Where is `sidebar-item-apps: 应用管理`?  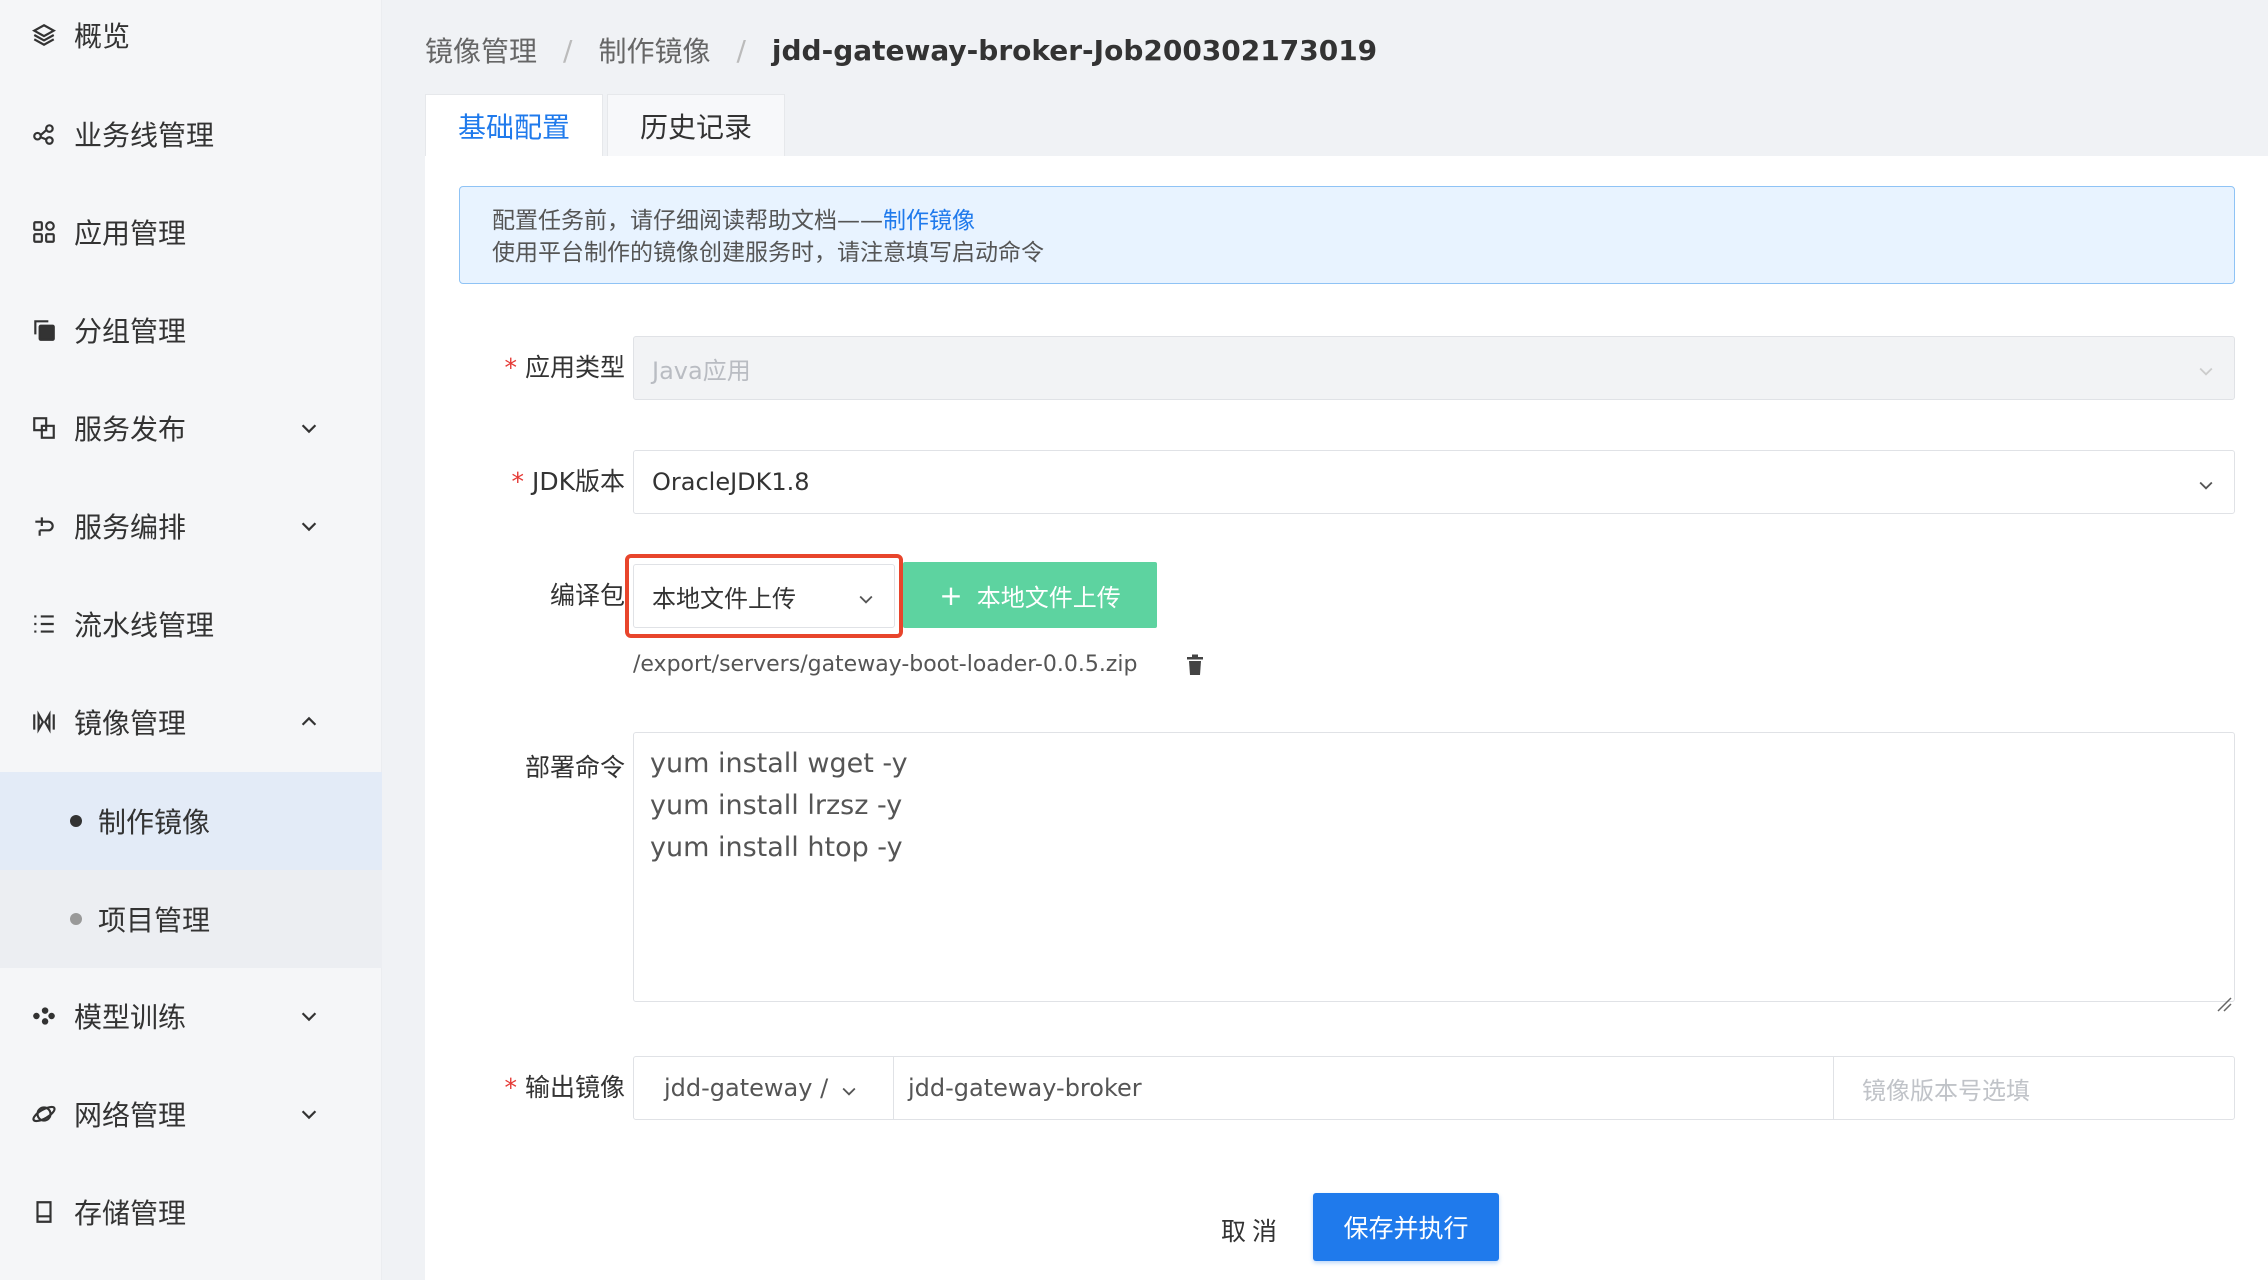
sidebar-item-apps: 应用管理 is located at coordinates (191, 232).